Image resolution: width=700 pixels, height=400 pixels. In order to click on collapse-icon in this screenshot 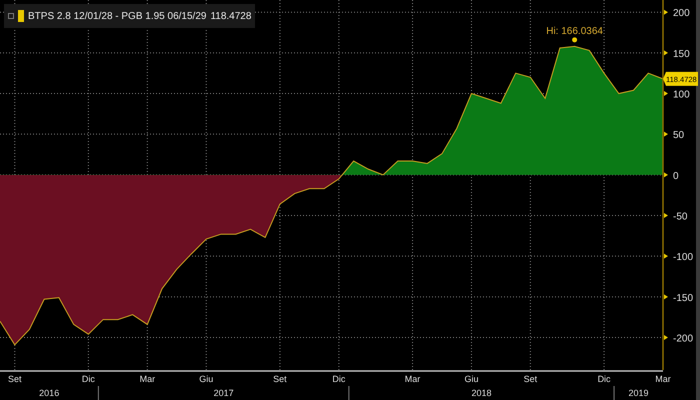, I will do `click(11, 16)`.